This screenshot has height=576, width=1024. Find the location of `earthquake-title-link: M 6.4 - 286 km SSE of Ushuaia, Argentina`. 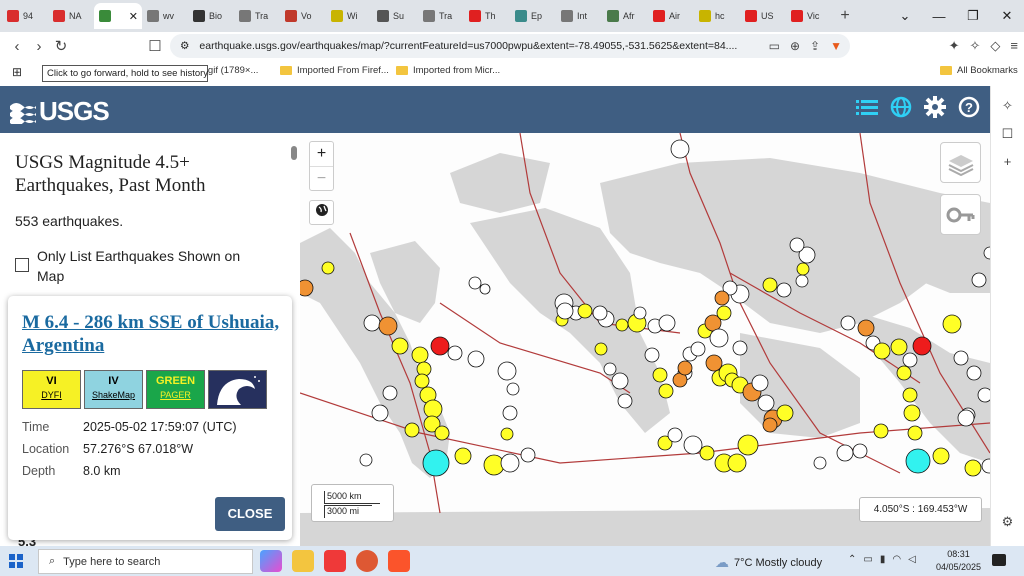

earthquake-title-link: M 6.4 - 286 km SSE of Ushuaia, Argentina is located at coordinates (152, 334).